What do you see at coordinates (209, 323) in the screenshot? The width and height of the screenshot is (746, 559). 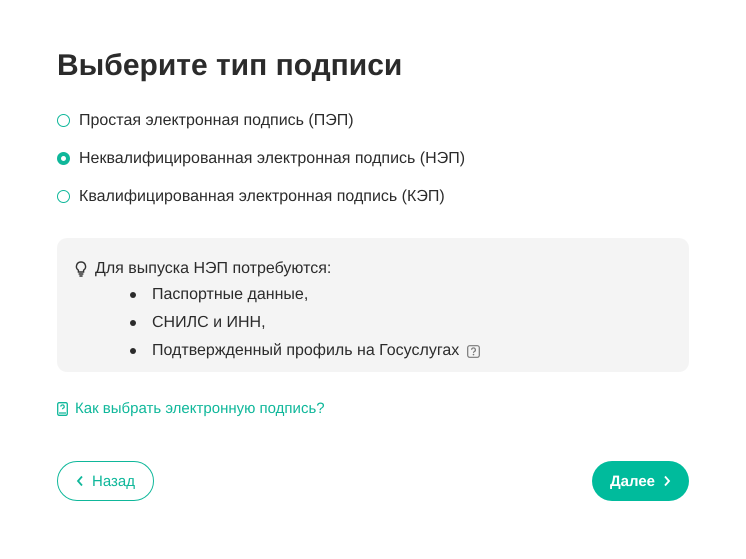 I see `list-item: СНИЛС и ИНН,` at bounding box center [209, 323].